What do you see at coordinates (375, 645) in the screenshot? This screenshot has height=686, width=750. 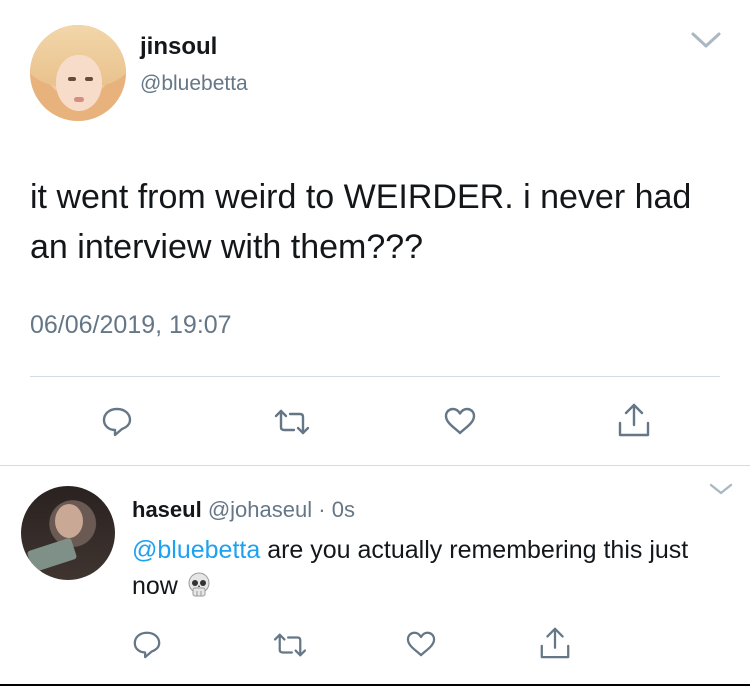 I see `reply-actions` at bounding box center [375, 645].